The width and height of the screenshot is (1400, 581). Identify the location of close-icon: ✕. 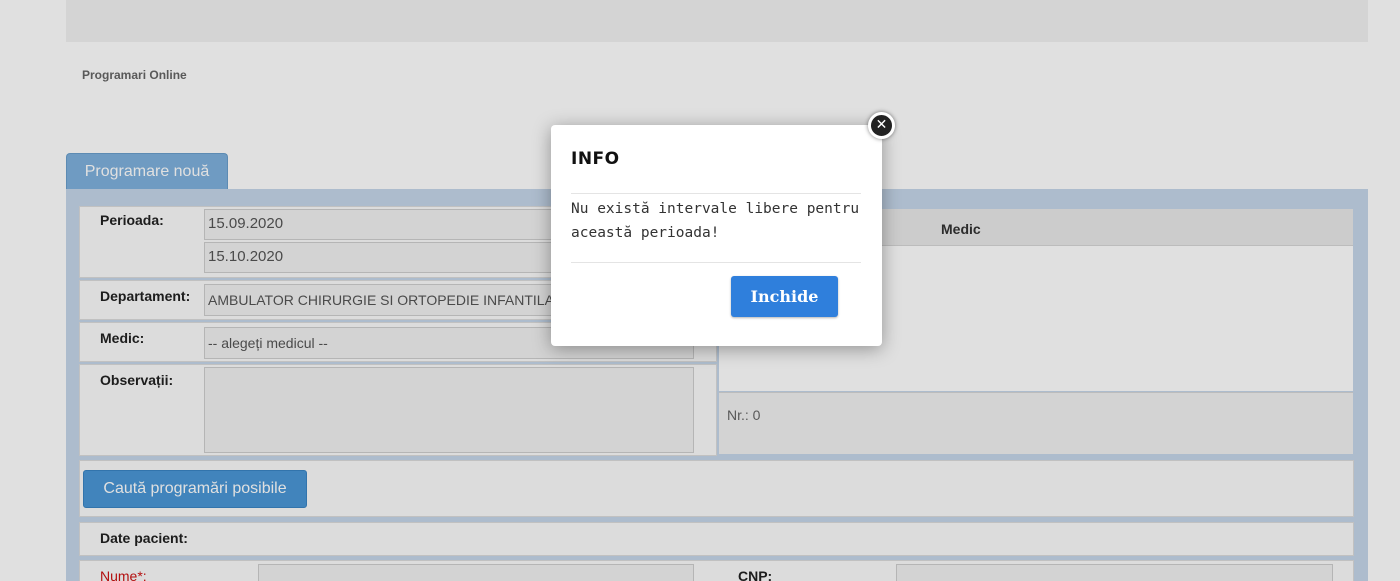
(881, 125).